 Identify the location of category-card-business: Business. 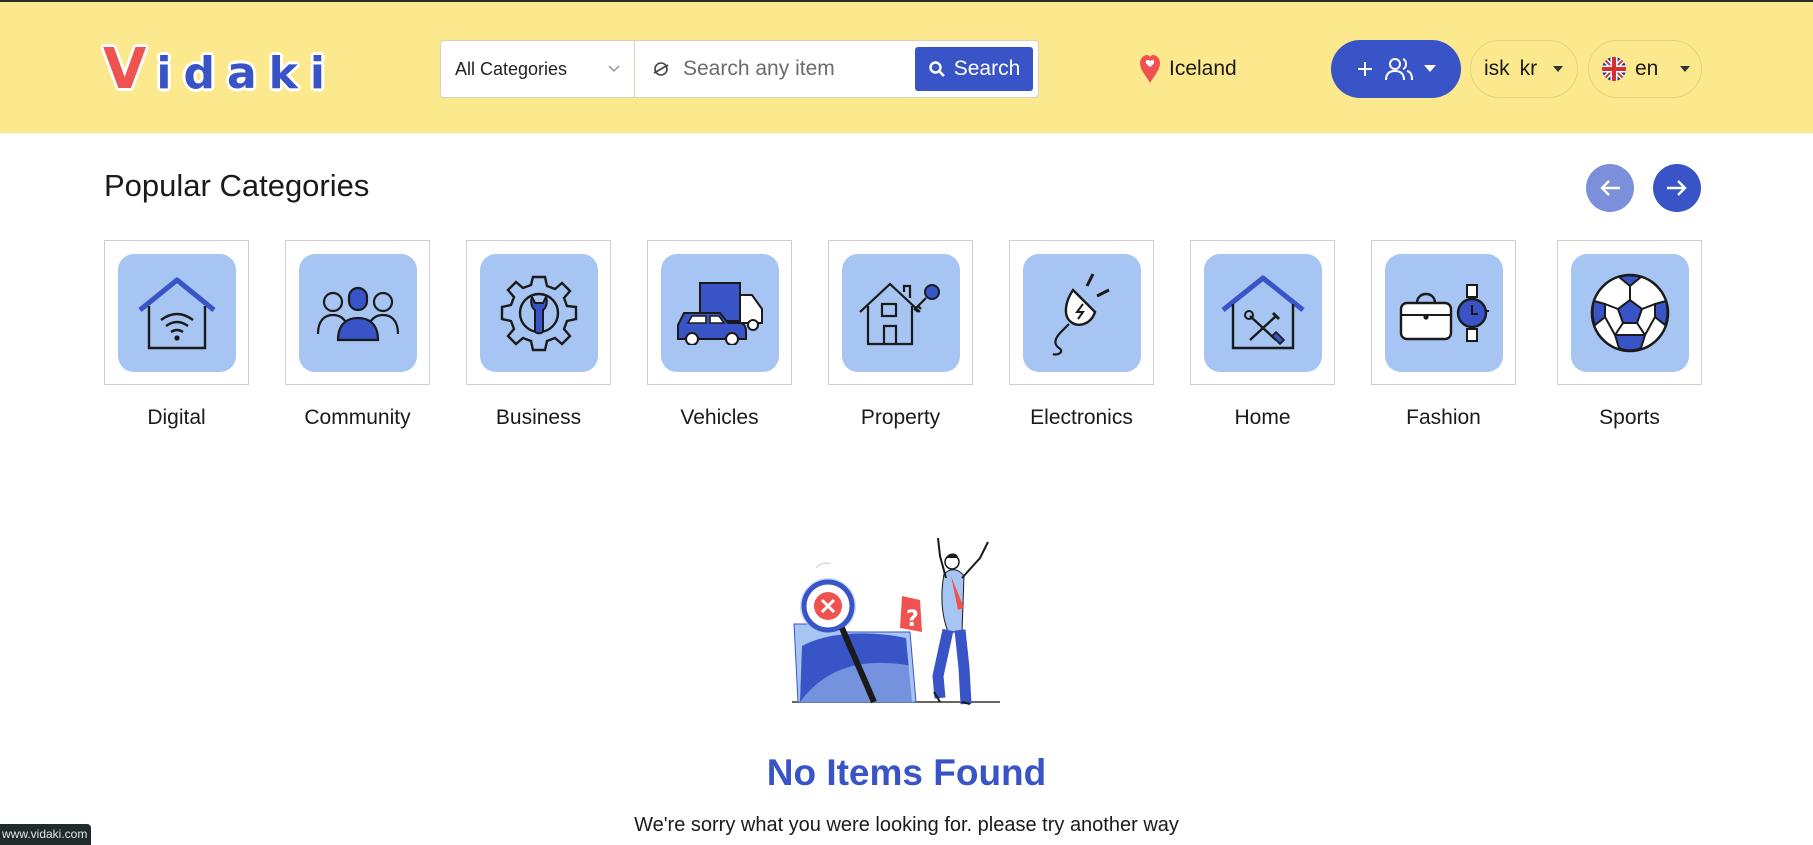
(538, 335).